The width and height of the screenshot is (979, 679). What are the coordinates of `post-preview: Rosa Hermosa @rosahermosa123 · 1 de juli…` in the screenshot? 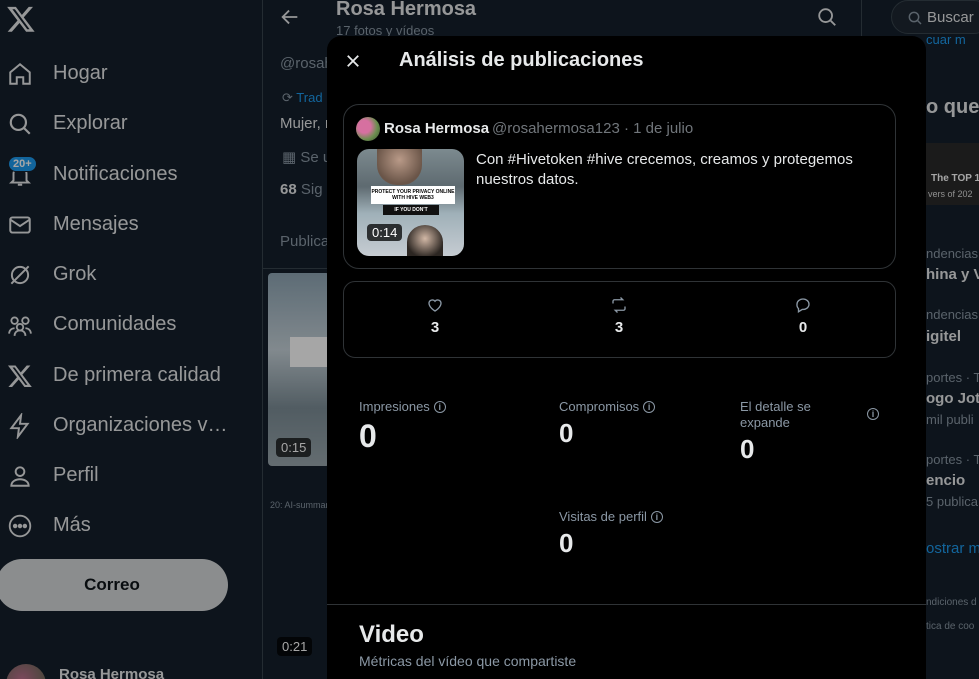 It's located at (619, 186).